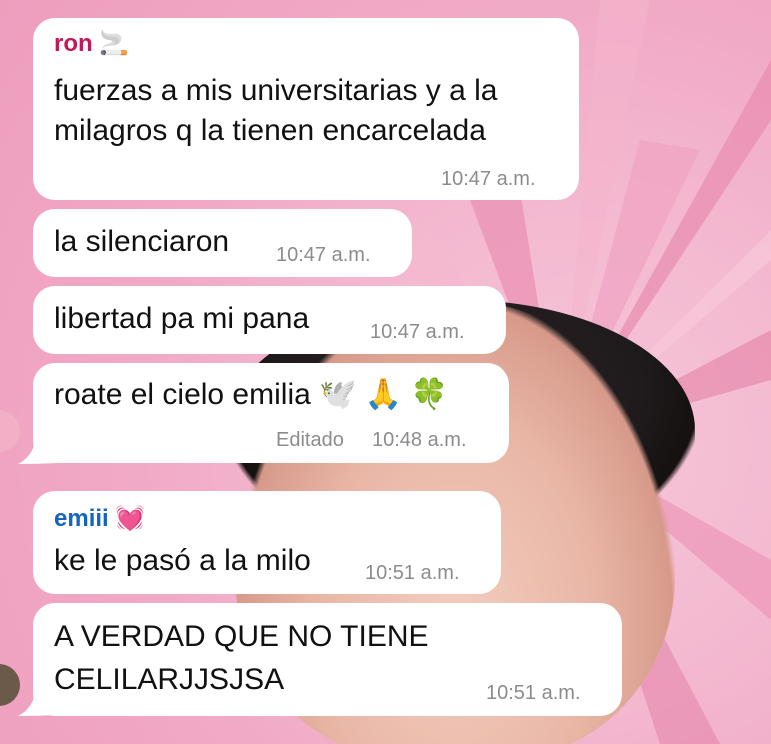  What do you see at coordinates (130, 518) in the screenshot?
I see `heart-icon: 💓` at bounding box center [130, 518].